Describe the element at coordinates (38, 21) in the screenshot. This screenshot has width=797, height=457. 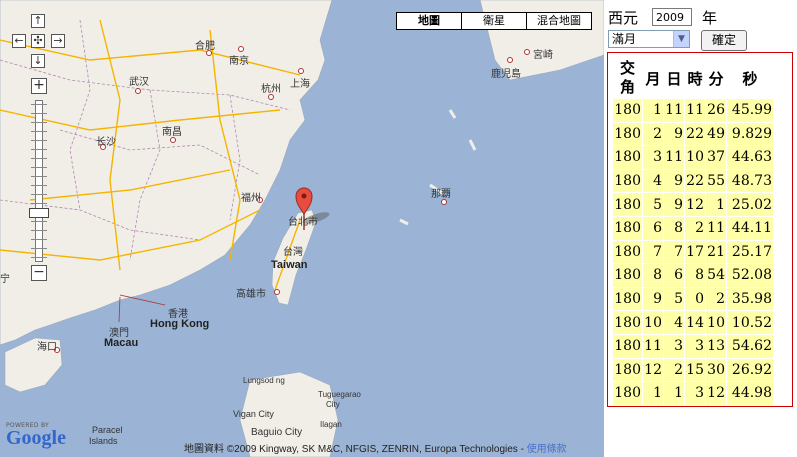
I see `pan-up-button: ↑` at that location.